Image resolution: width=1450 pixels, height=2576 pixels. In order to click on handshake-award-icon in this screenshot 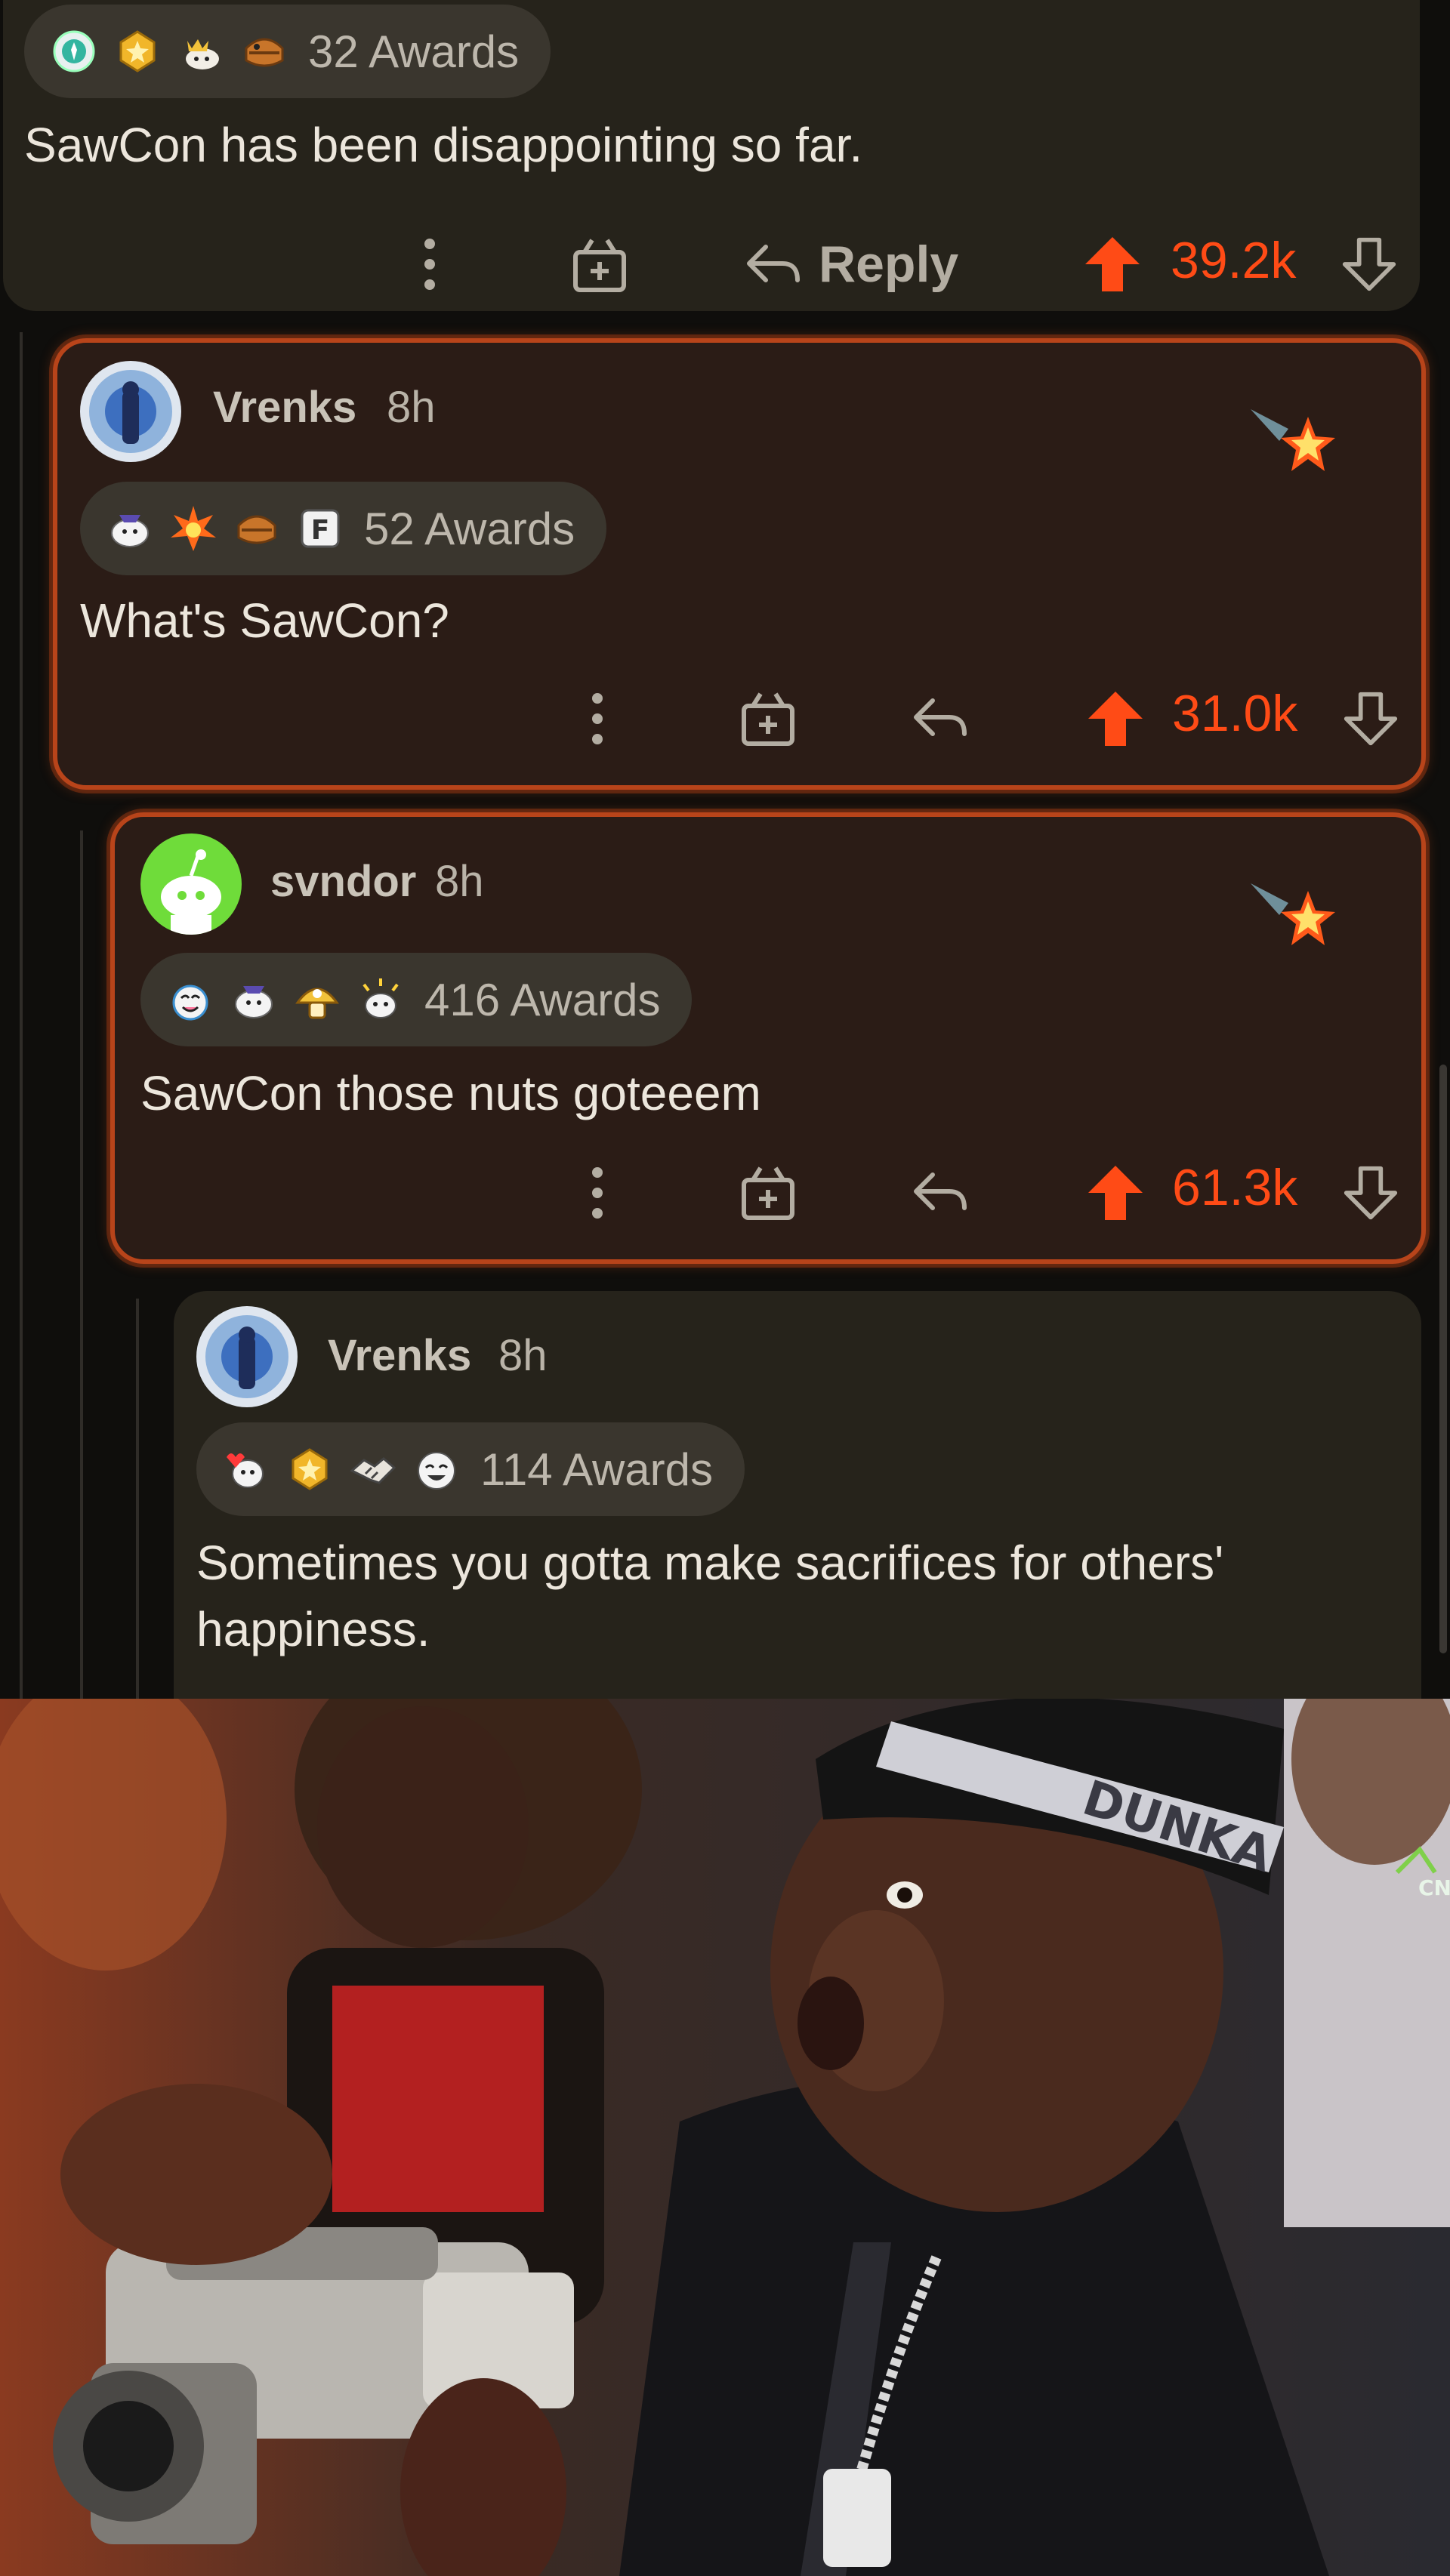, I will do `click(373, 1470)`.